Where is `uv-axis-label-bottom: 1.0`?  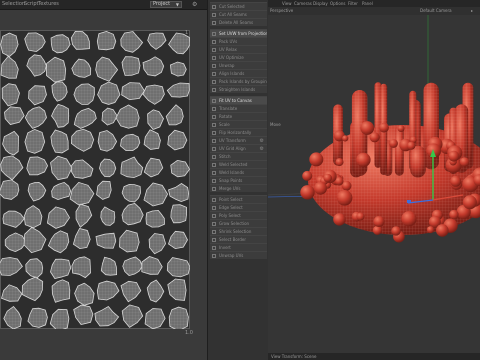 uv-axis-label-bottom: 1.0 is located at coordinates (189, 333).